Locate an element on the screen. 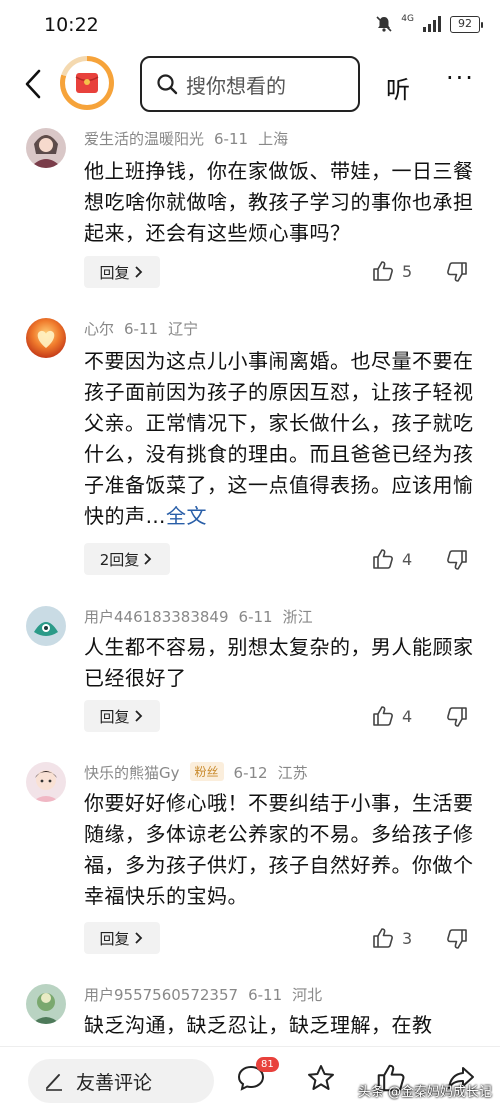 The height and width of the screenshot is (1111, 500). comment-meta: 心尔 6-11 辽宁 is located at coordinates (146, 328).